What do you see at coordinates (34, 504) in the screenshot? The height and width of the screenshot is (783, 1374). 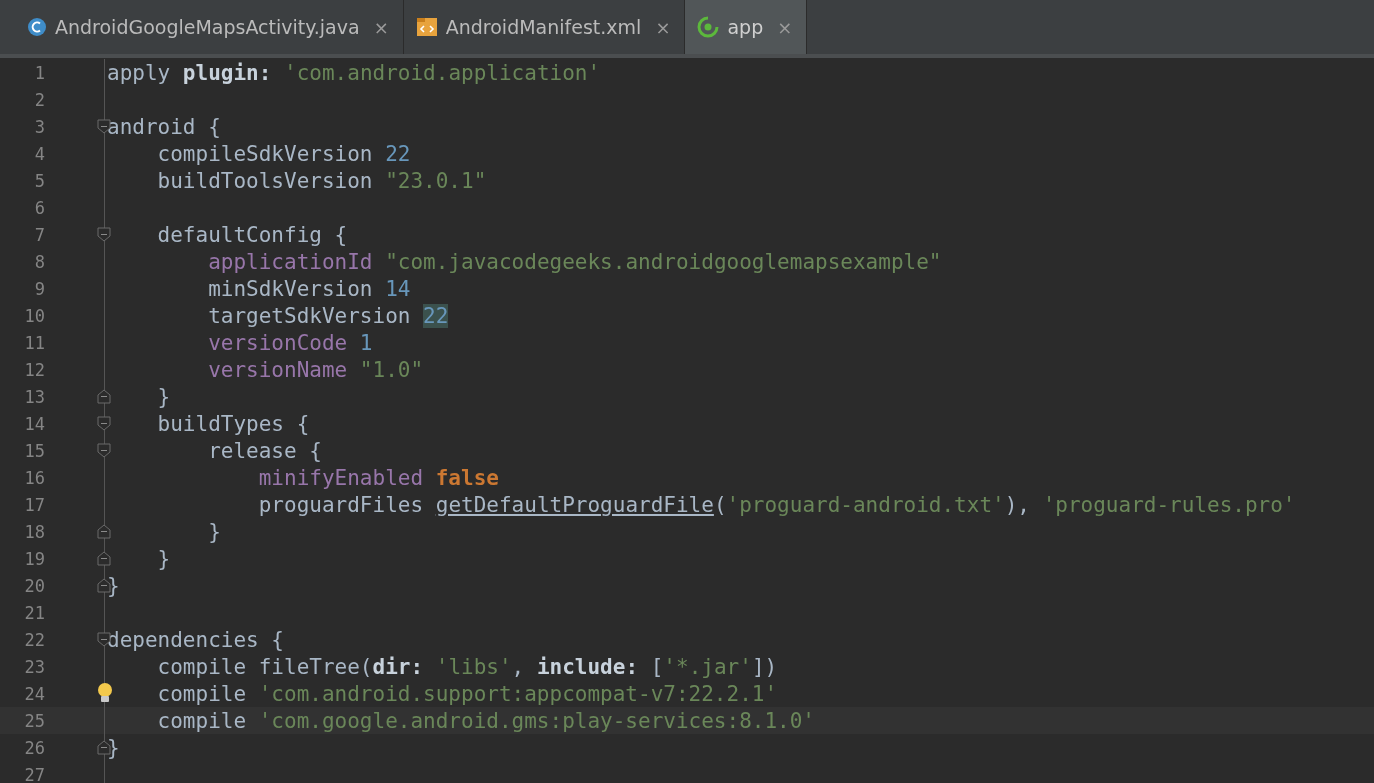 I see `line-number: 17` at bounding box center [34, 504].